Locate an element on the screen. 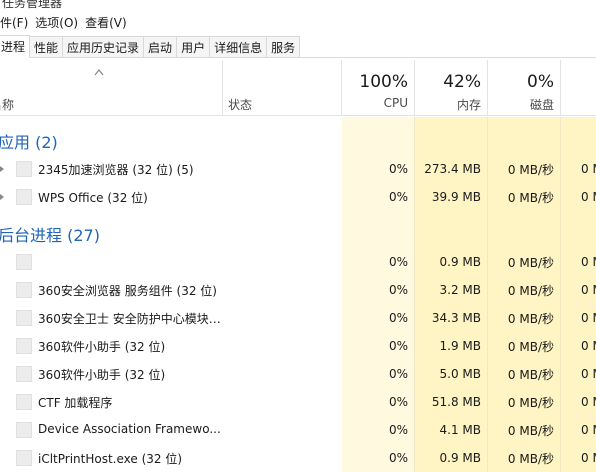  process-memory: 273.4 MB is located at coordinates (452, 169).